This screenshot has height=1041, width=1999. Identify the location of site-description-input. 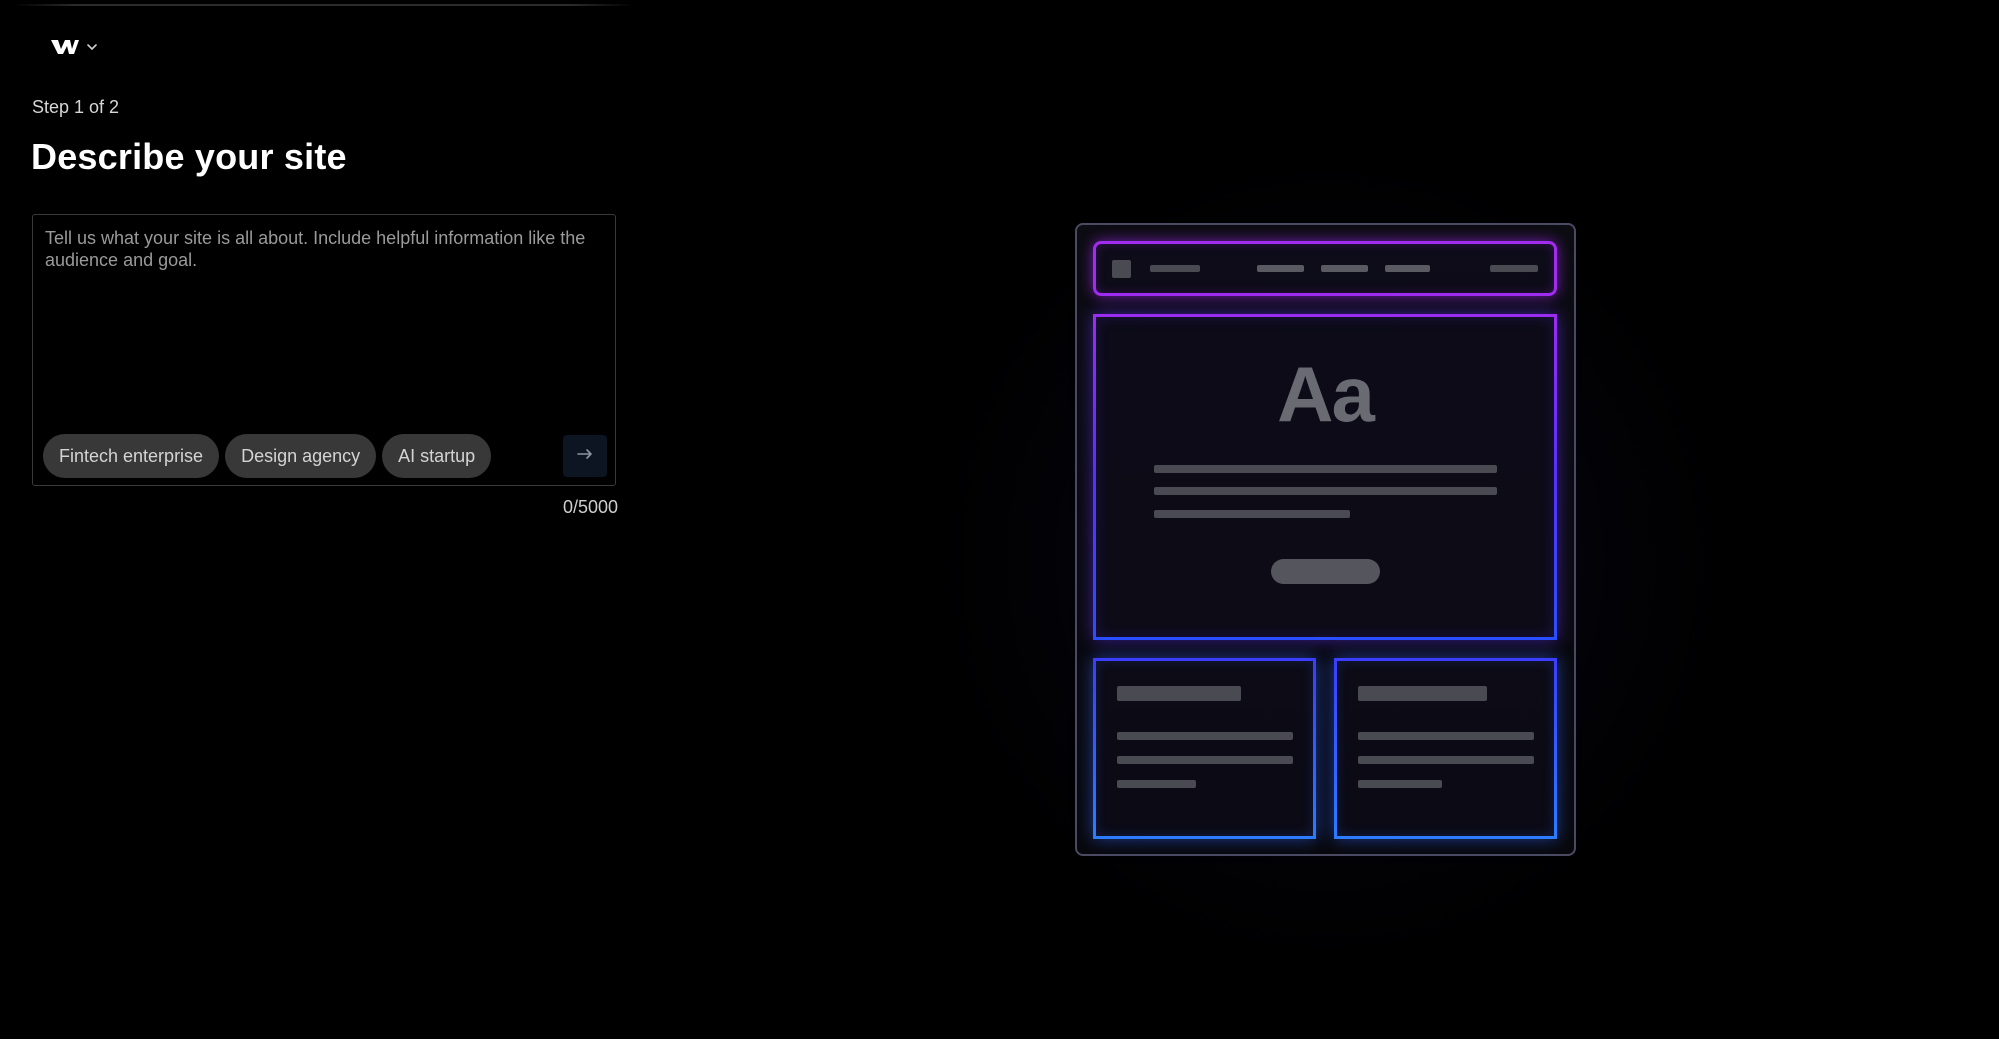
(324, 322).